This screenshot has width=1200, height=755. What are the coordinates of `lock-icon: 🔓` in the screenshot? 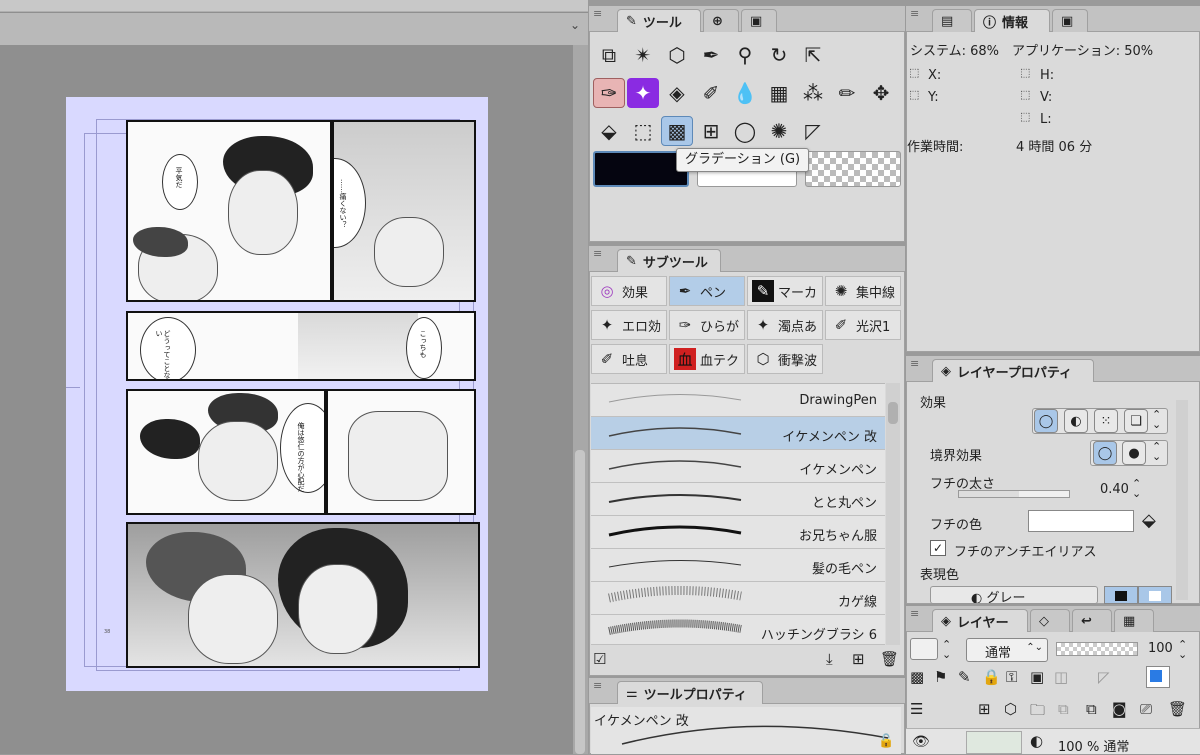 It's located at (886, 741).